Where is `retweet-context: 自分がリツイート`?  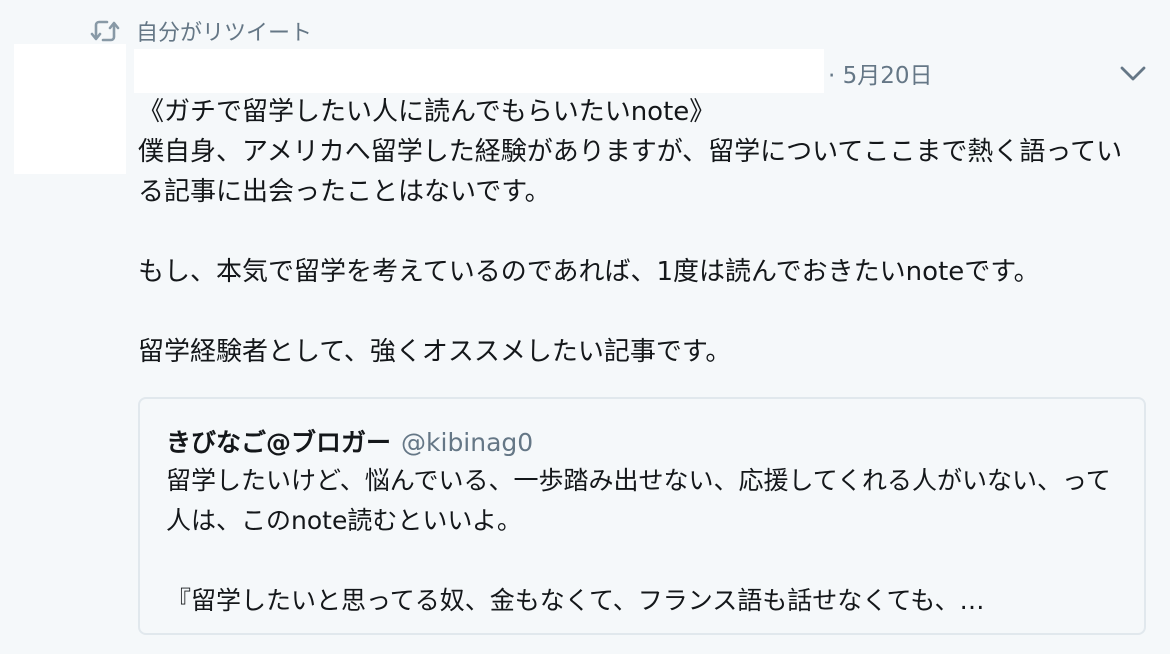 retweet-context: 自分がリツイート is located at coordinates (201, 31).